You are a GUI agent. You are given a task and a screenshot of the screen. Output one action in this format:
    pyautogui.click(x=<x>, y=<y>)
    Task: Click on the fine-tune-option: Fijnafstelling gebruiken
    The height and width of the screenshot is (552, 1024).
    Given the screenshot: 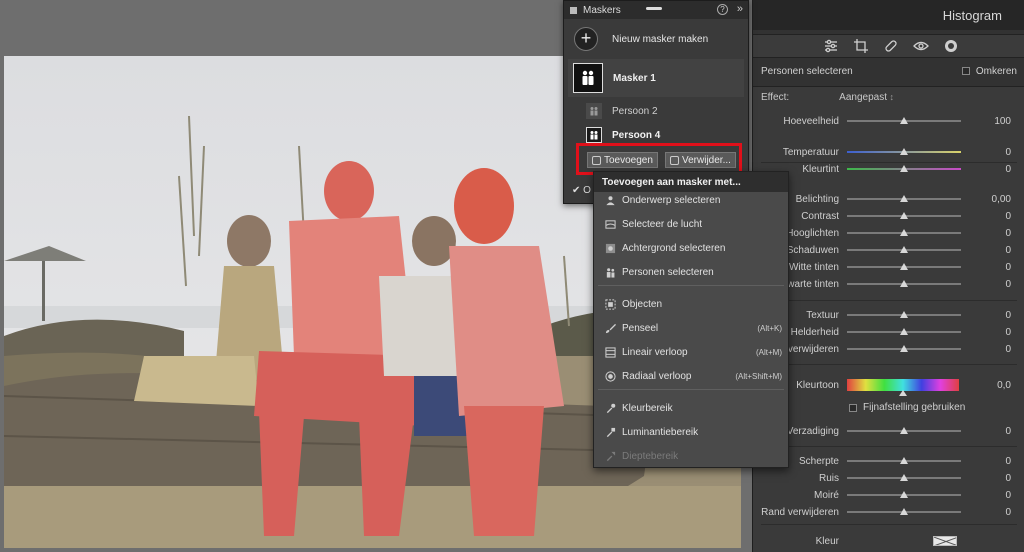 What is the action you would take?
    pyautogui.click(x=907, y=407)
    